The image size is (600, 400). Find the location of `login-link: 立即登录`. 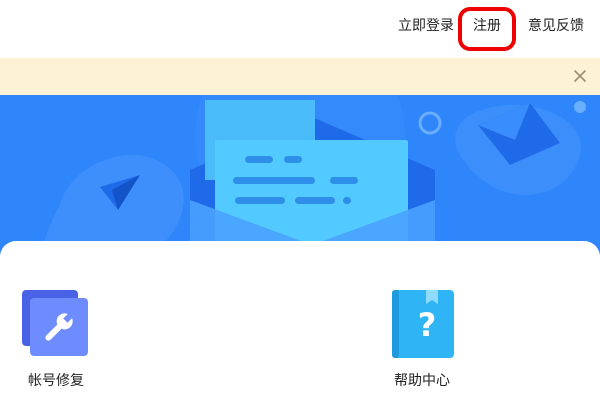

login-link: 立即登录 is located at coordinates (426, 26).